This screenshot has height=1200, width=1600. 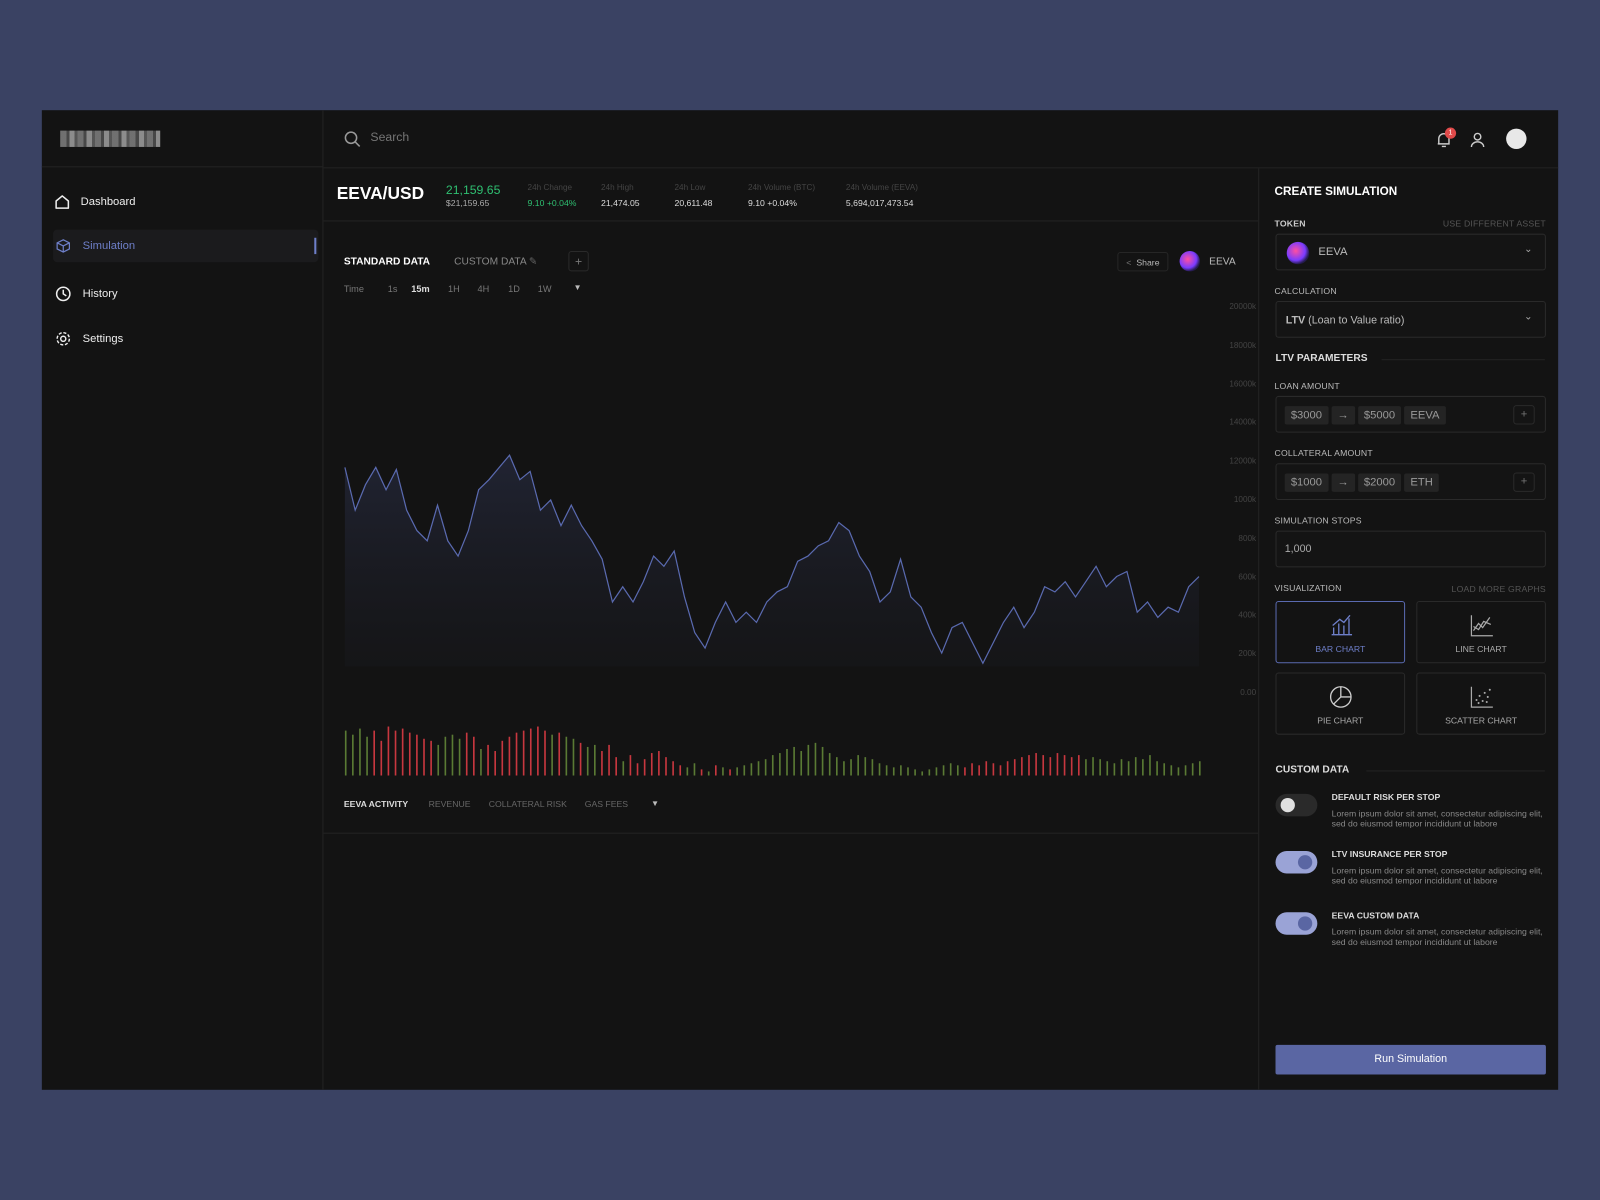 I want to click on pie-chart-icon, so click(x=1340, y=697).